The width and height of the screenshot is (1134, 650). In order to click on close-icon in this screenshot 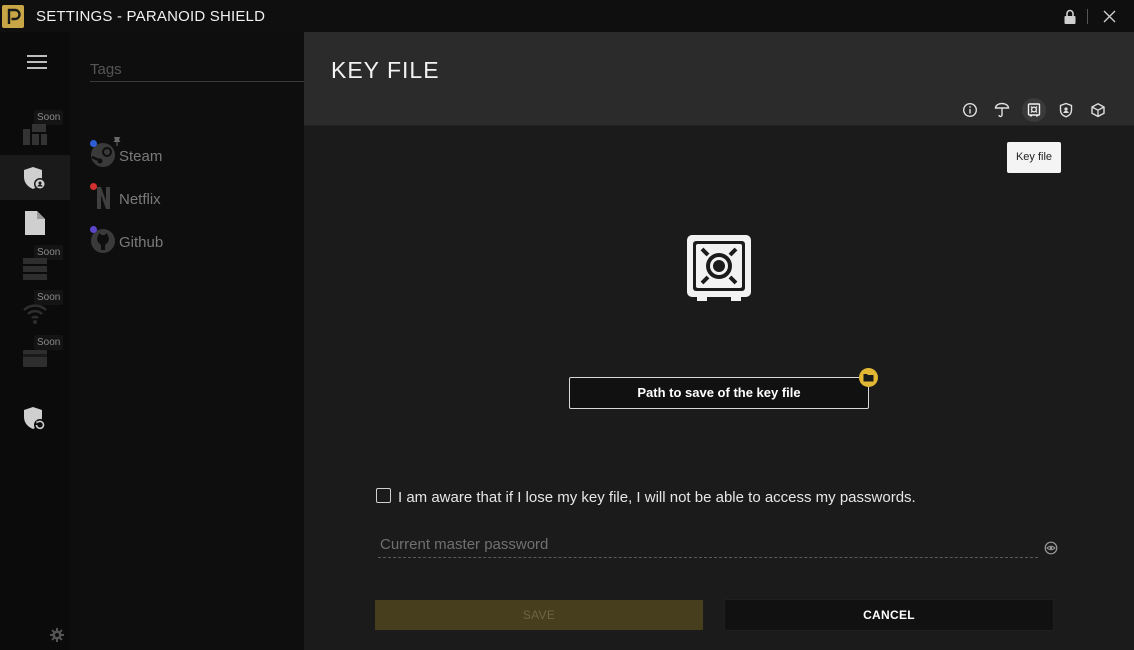, I will do `click(1109, 16)`.